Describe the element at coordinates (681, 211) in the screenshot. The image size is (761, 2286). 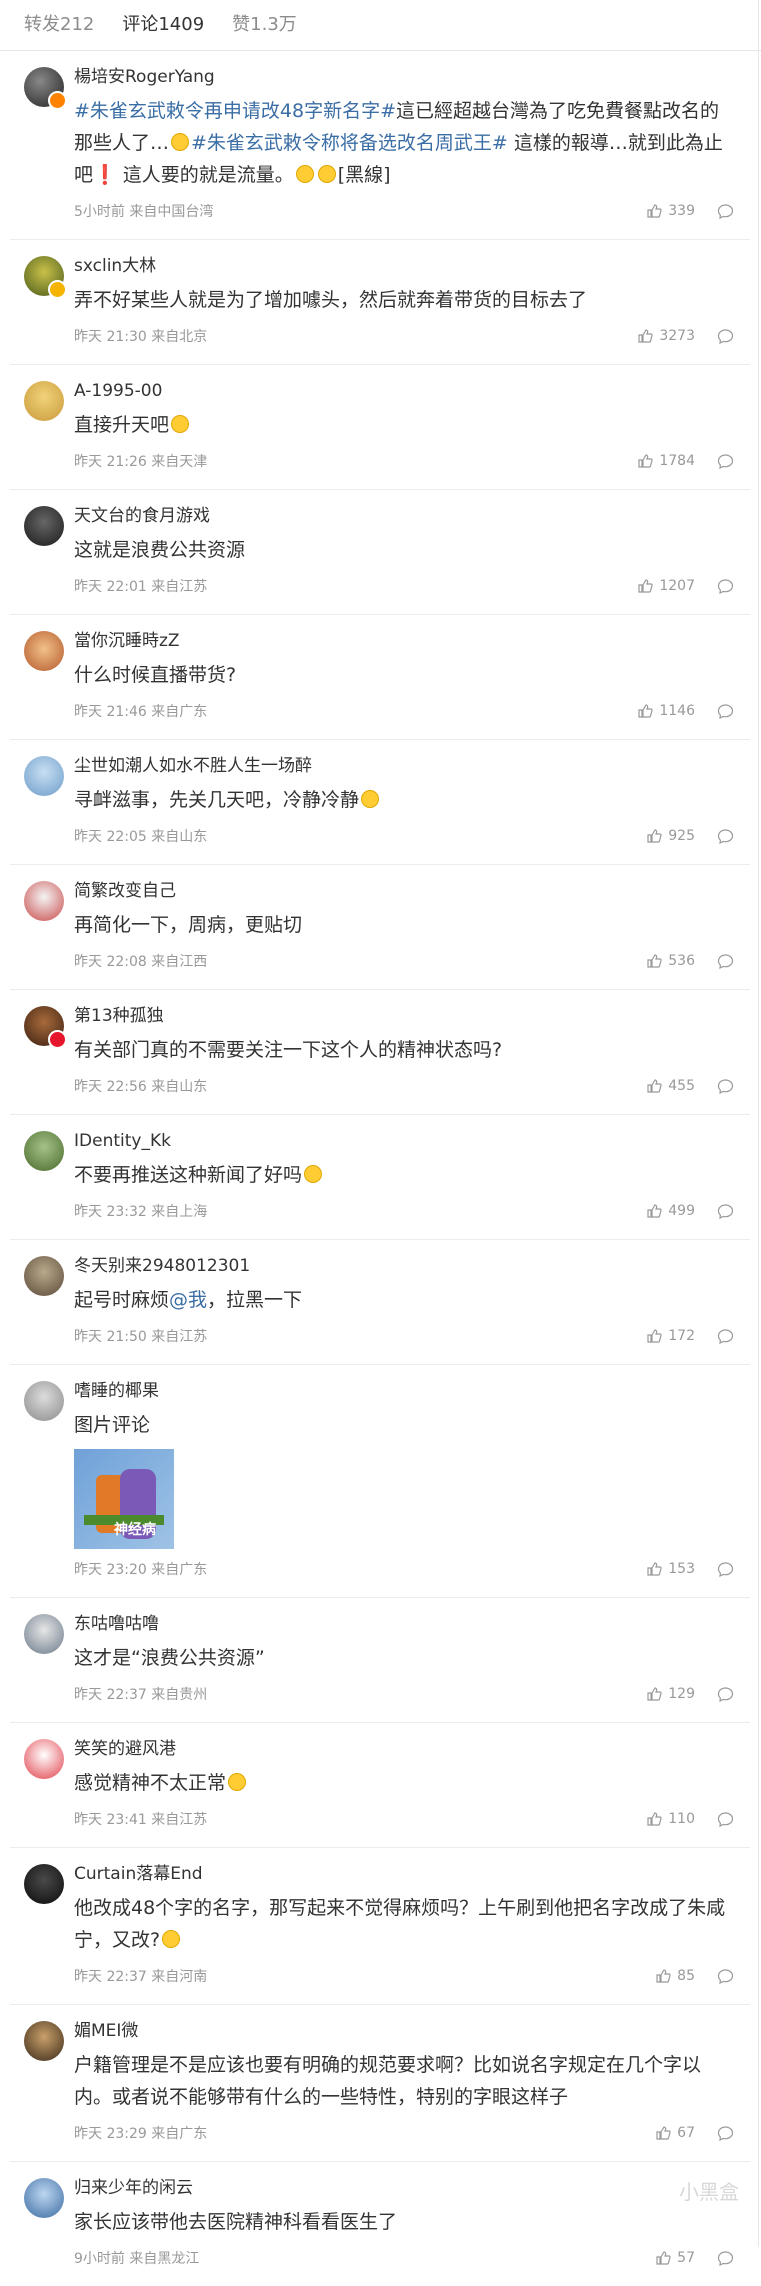
I see `like-count: 339` at that location.